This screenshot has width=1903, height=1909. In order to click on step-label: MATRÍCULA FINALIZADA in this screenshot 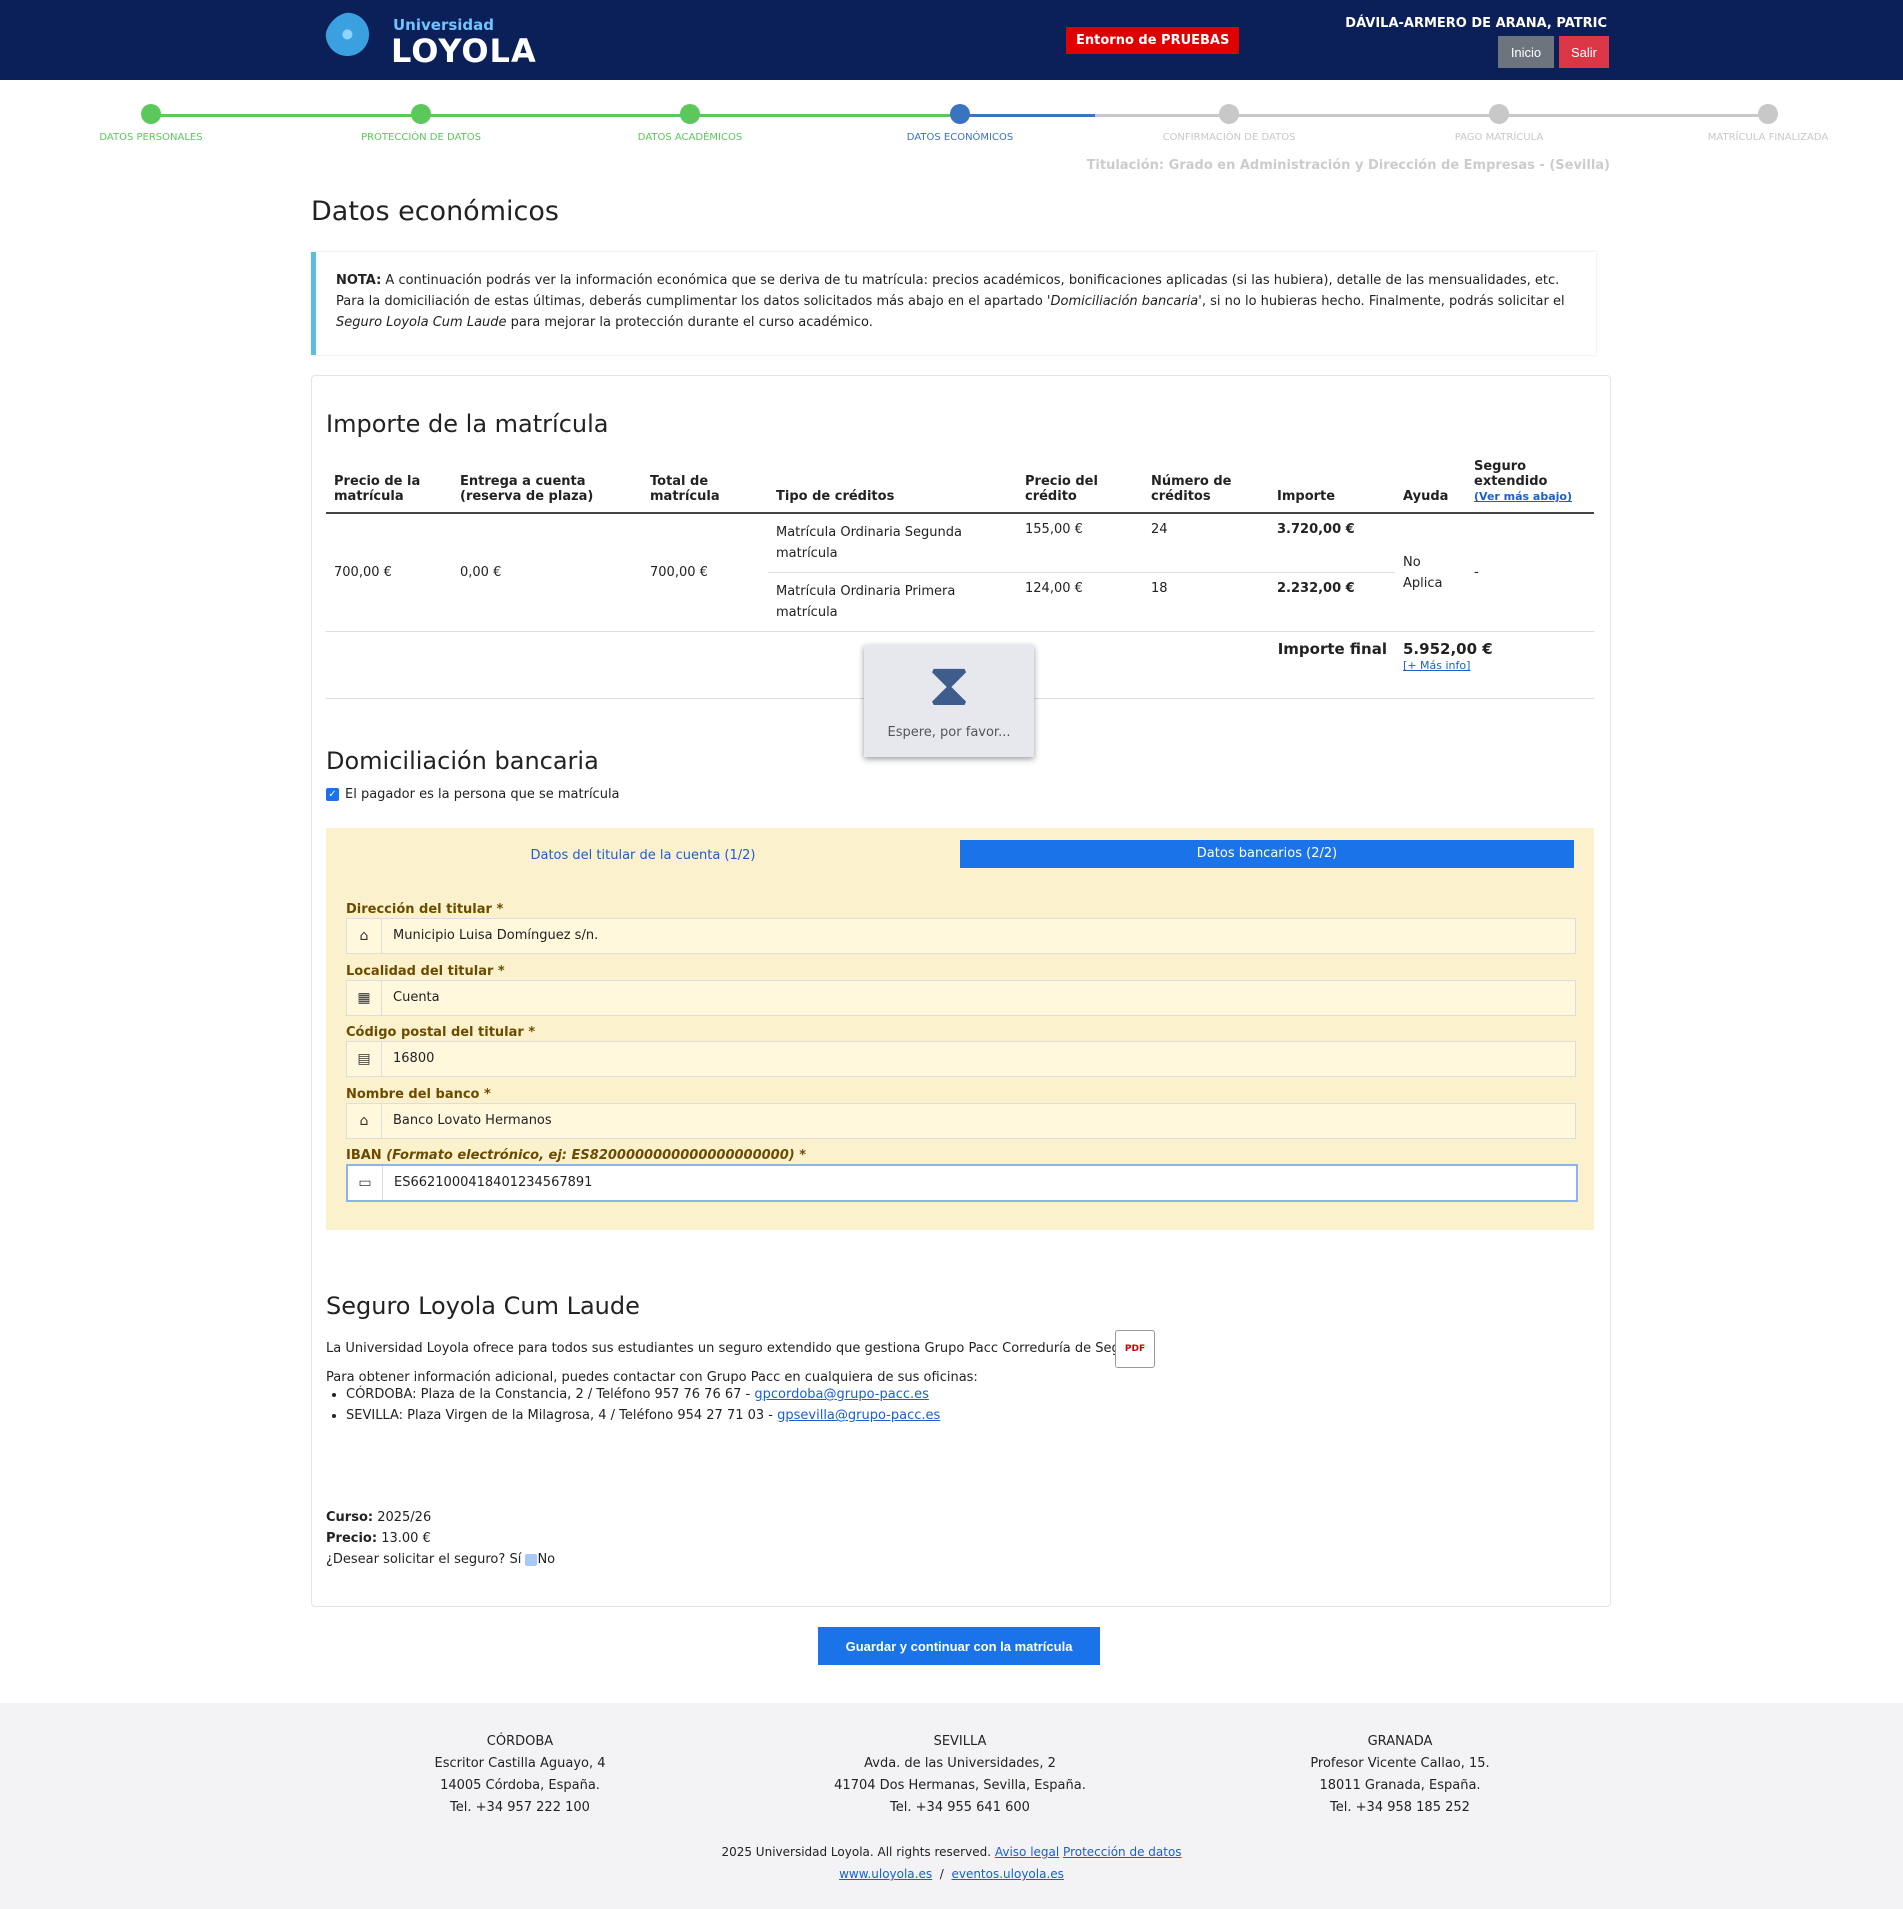, I will do `click(1768, 137)`.